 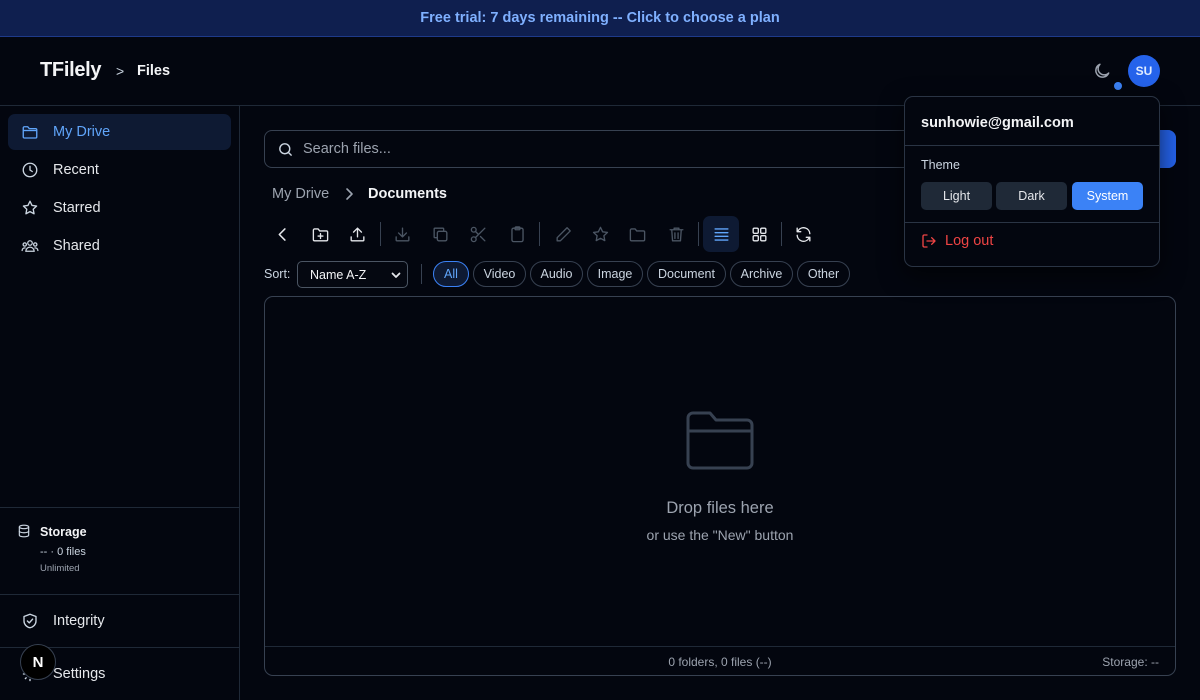 I want to click on filter-chip-other: Other, so click(x=823, y=274).